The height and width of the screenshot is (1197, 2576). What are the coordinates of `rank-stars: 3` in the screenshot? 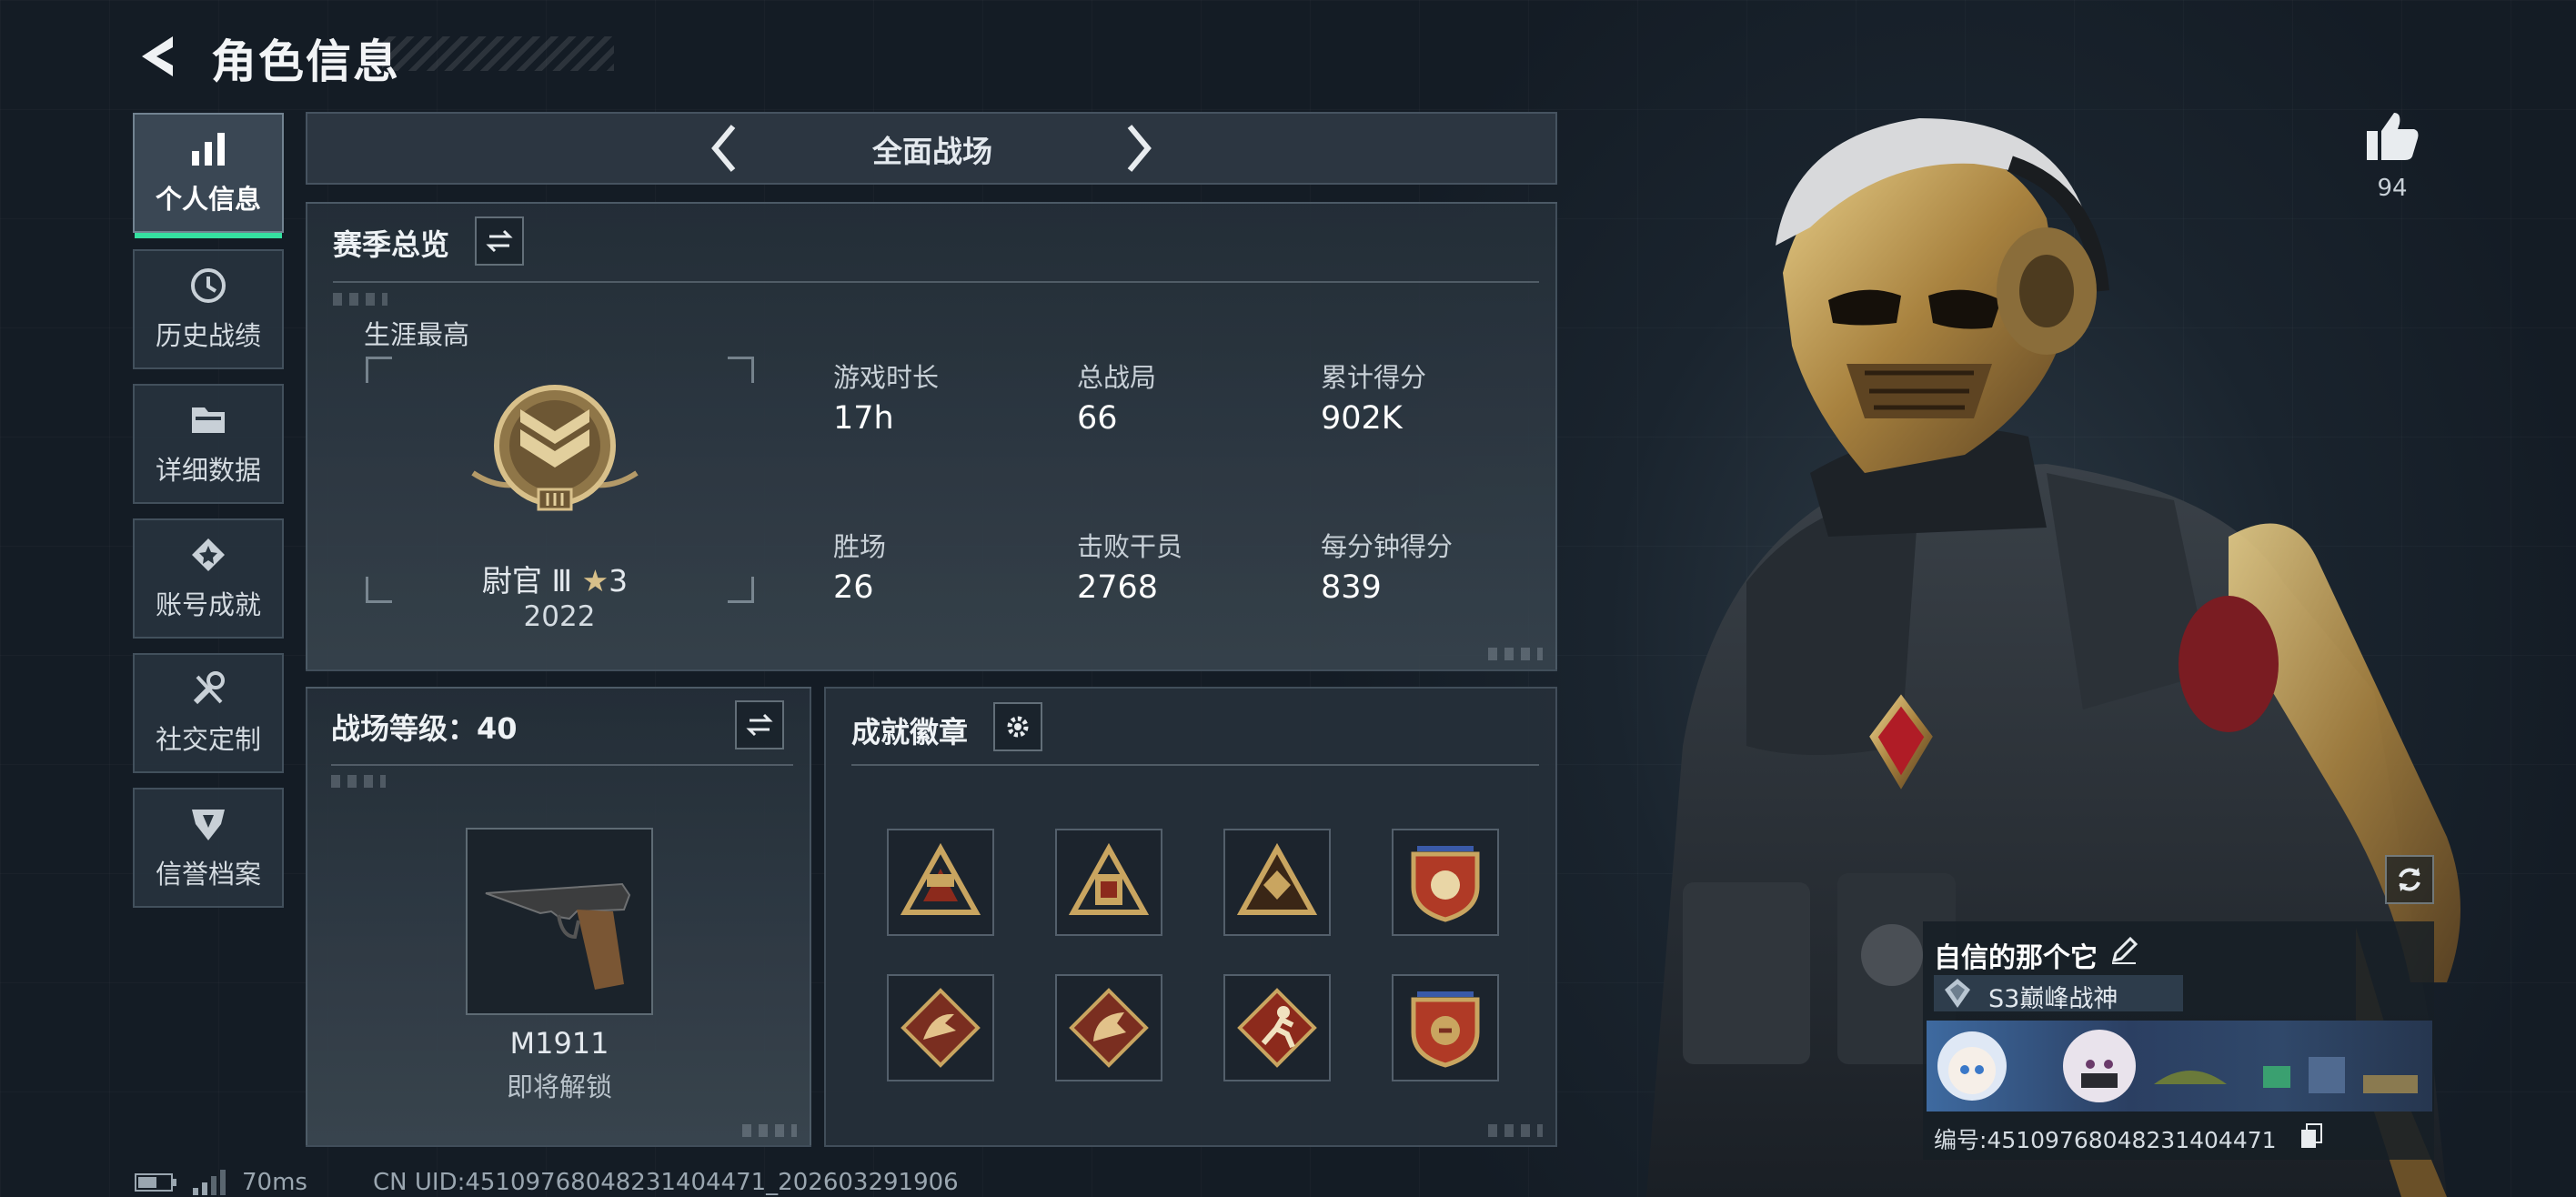 It's located at (619, 580).